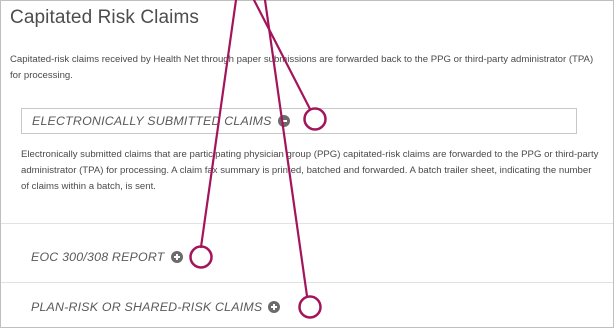  I want to click on section-title: EOC 300/308 REPORT, so click(98, 257).